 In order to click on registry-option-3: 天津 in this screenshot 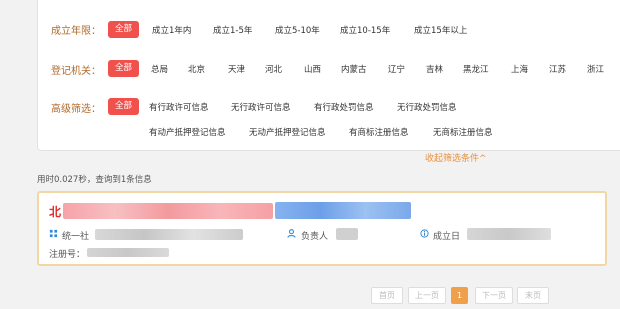, I will do `click(236, 69)`.